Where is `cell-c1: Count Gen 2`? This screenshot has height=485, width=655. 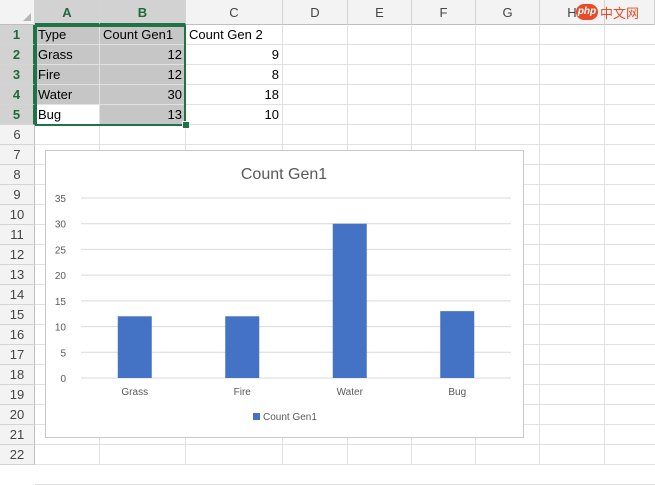
cell-c1: Count Gen 2 is located at coordinates (234, 34).